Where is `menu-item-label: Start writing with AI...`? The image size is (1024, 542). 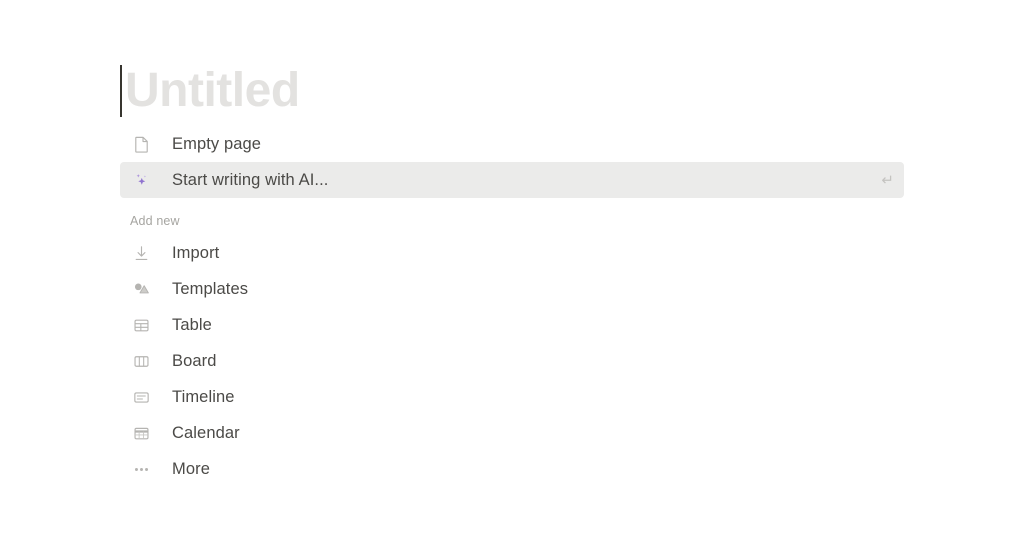
menu-item-label: Start writing with AI... is located at coordinates (250, 179).